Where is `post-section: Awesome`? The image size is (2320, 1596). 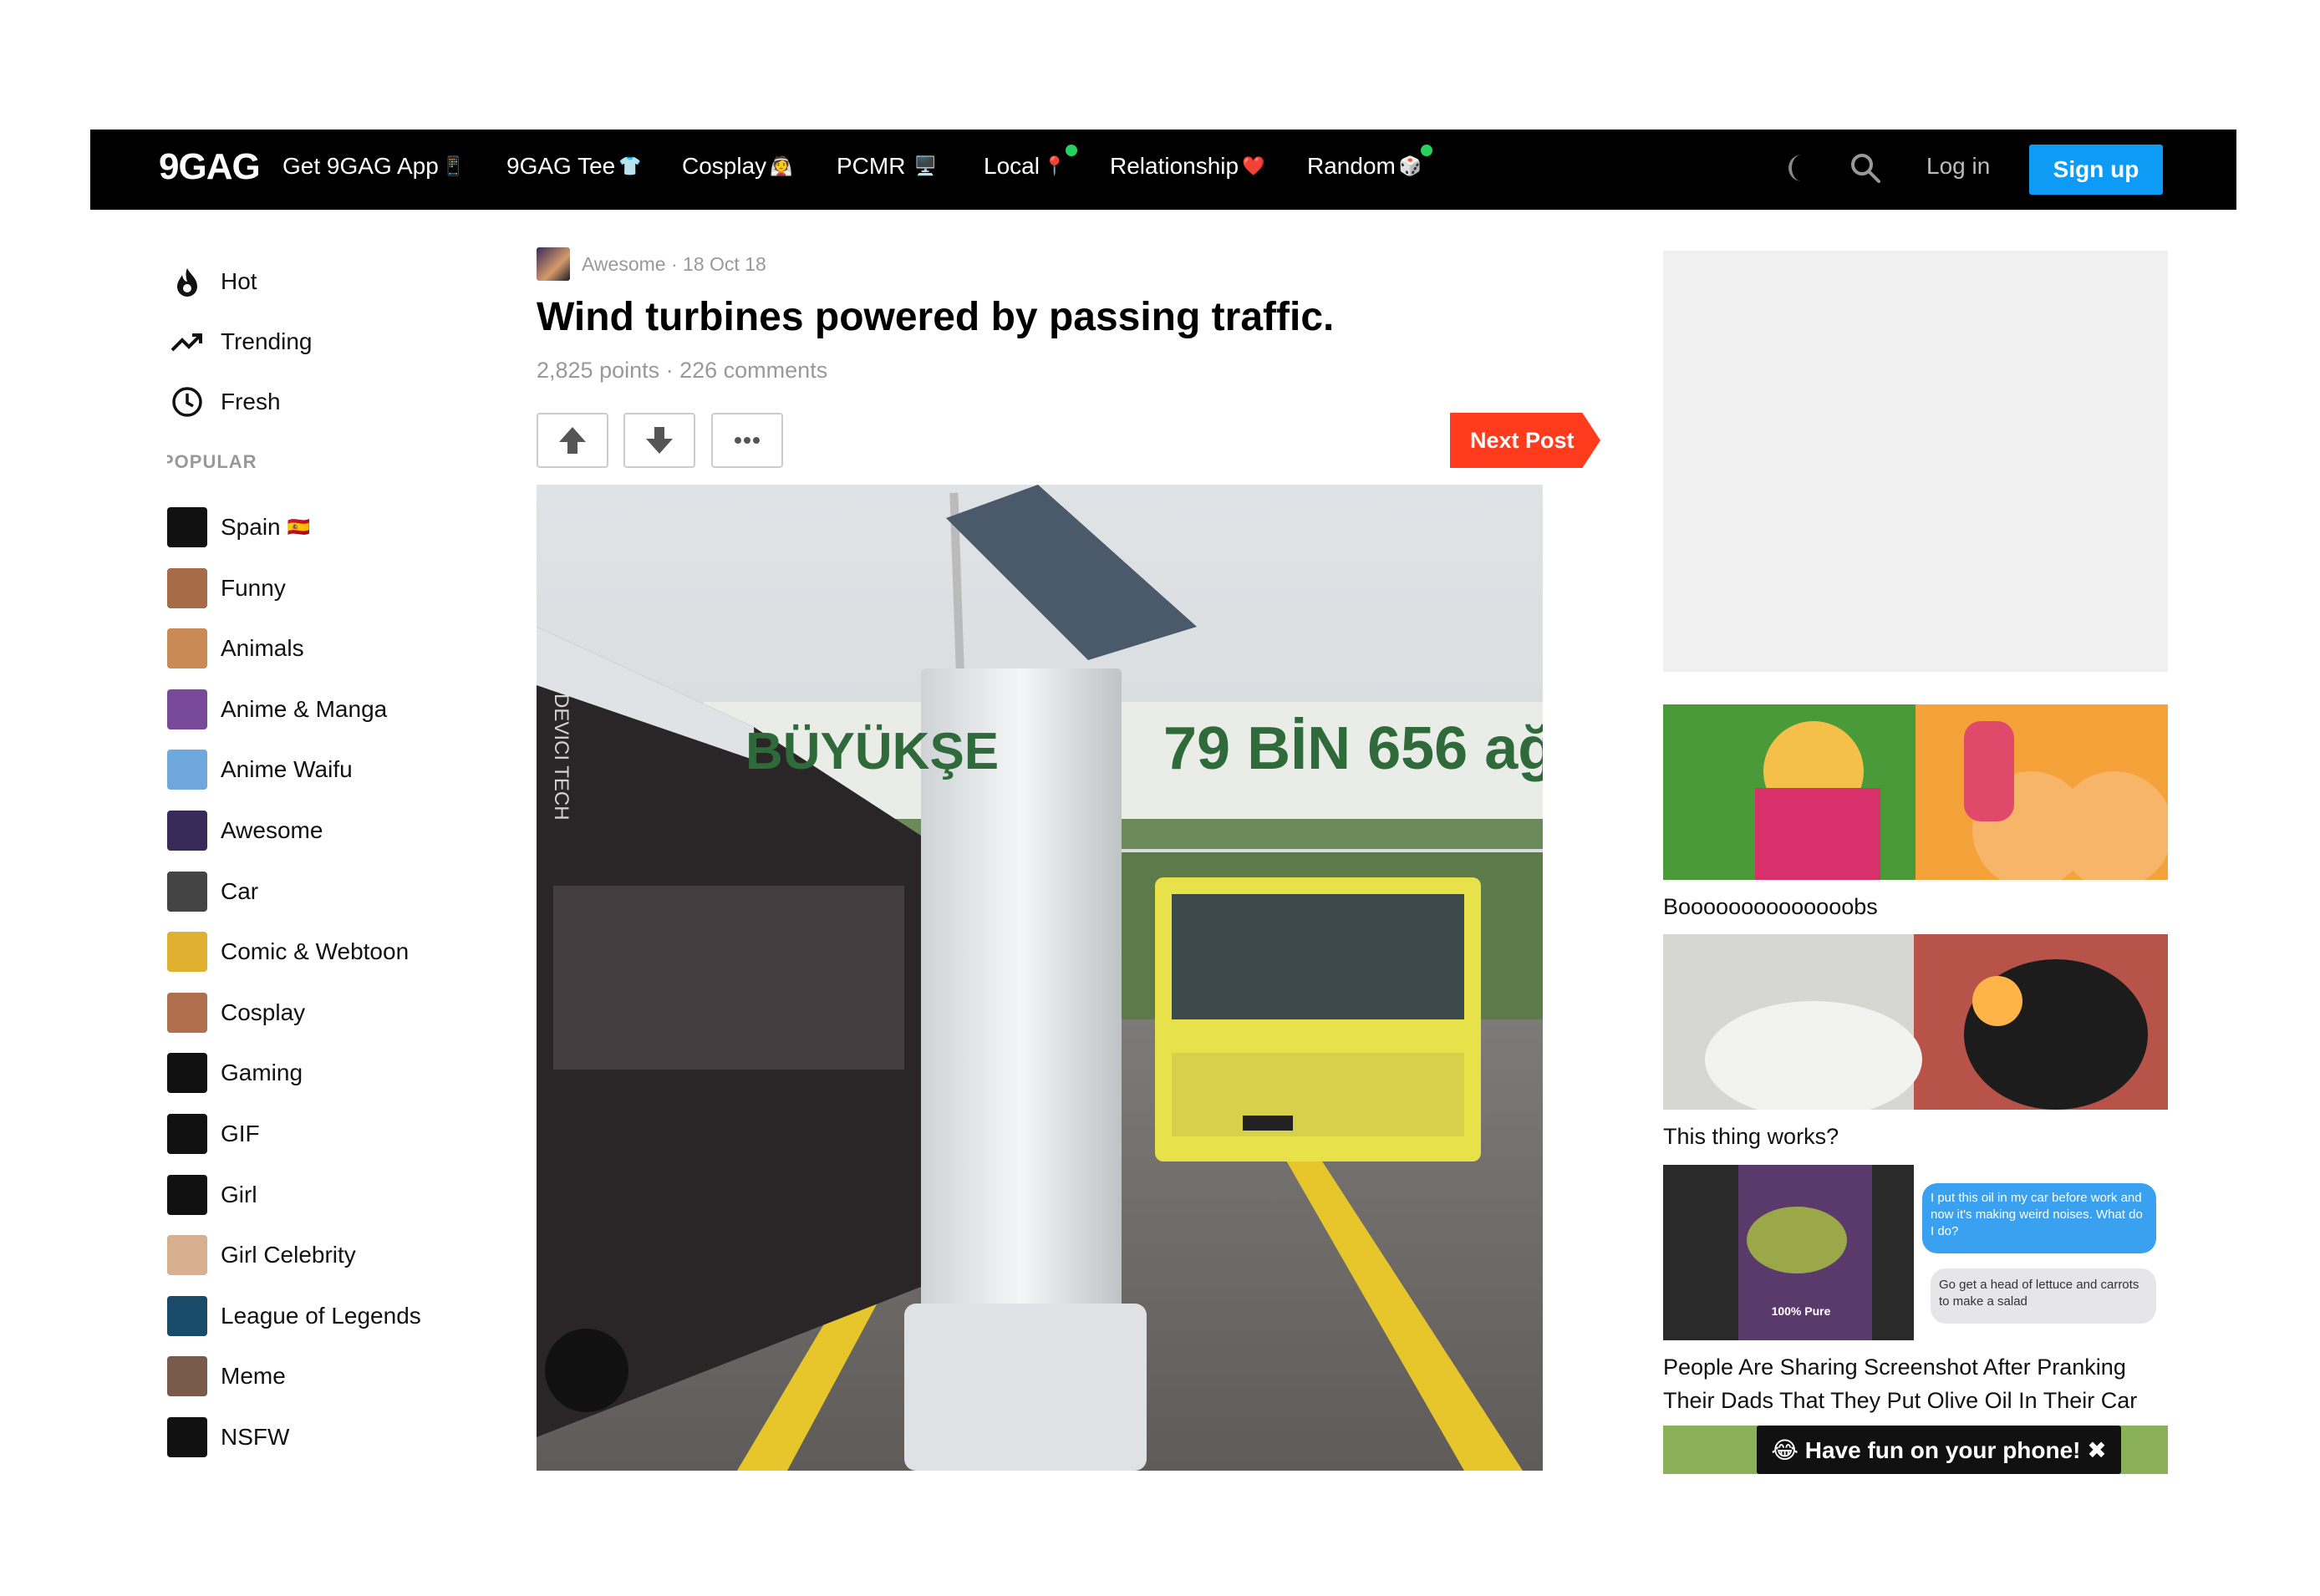 post-section: Awesome is located at coordinates (624, 264).